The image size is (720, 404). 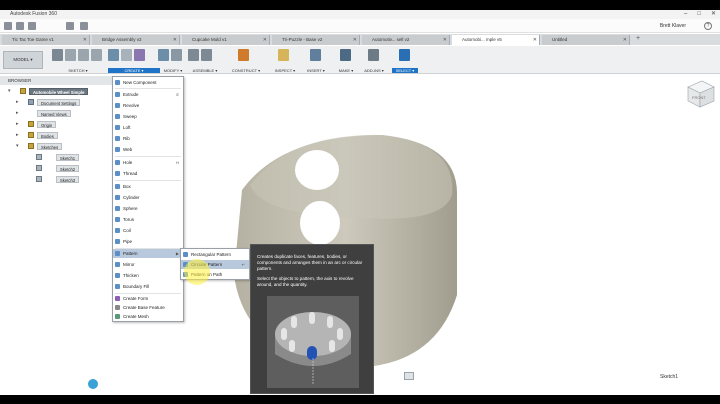 I want to click on menu-item-loft: Loft, so click(x=148, y=127).